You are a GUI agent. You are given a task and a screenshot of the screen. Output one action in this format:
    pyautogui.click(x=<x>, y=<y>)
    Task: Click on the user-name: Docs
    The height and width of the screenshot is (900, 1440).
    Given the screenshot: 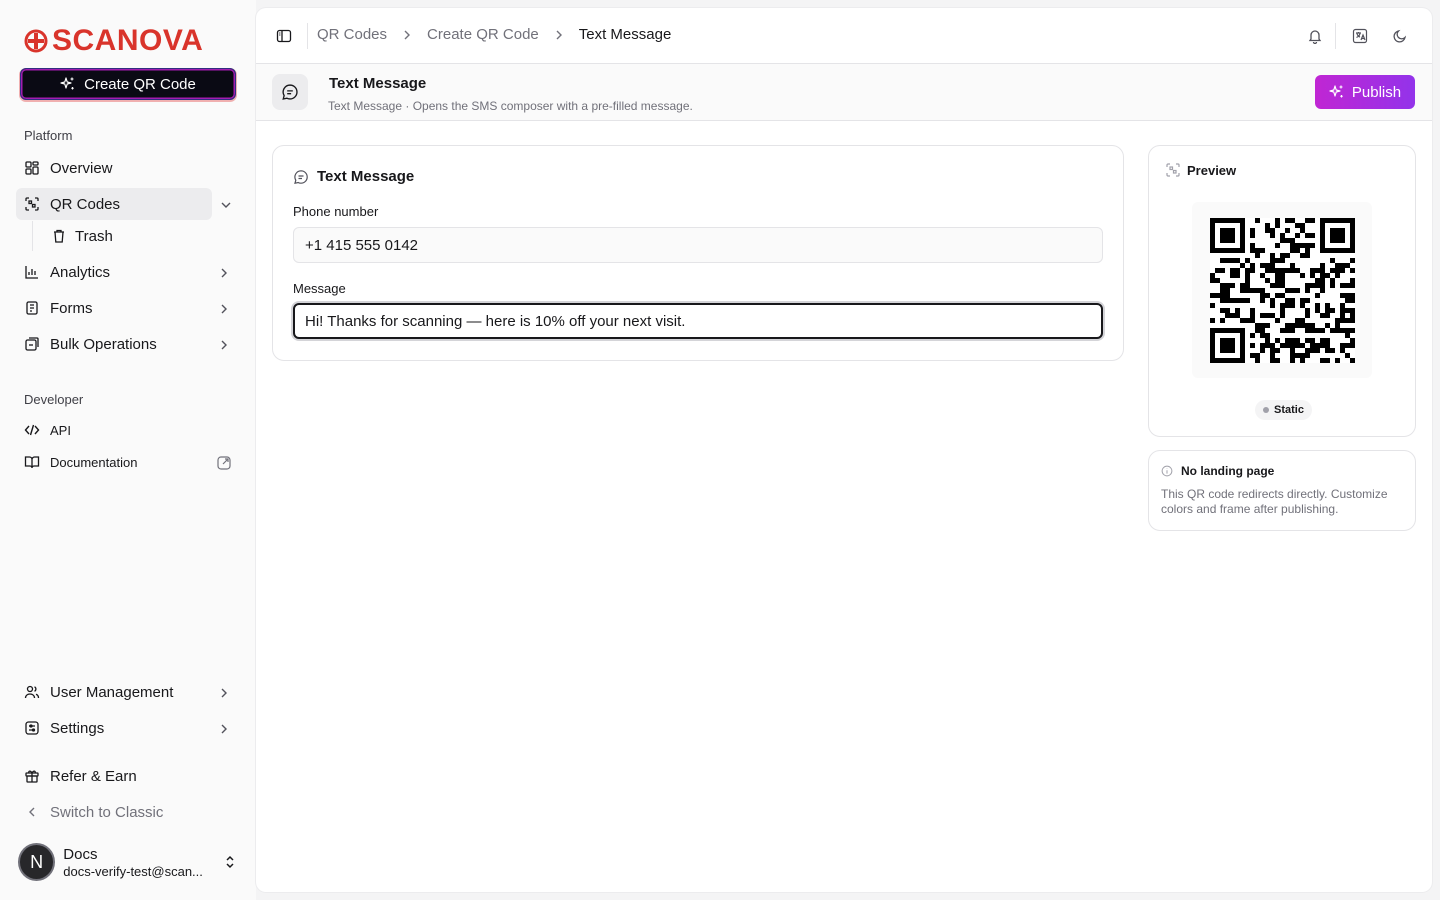 What is the action you would take?
    pyautogui.click(x=80, y=854)
    